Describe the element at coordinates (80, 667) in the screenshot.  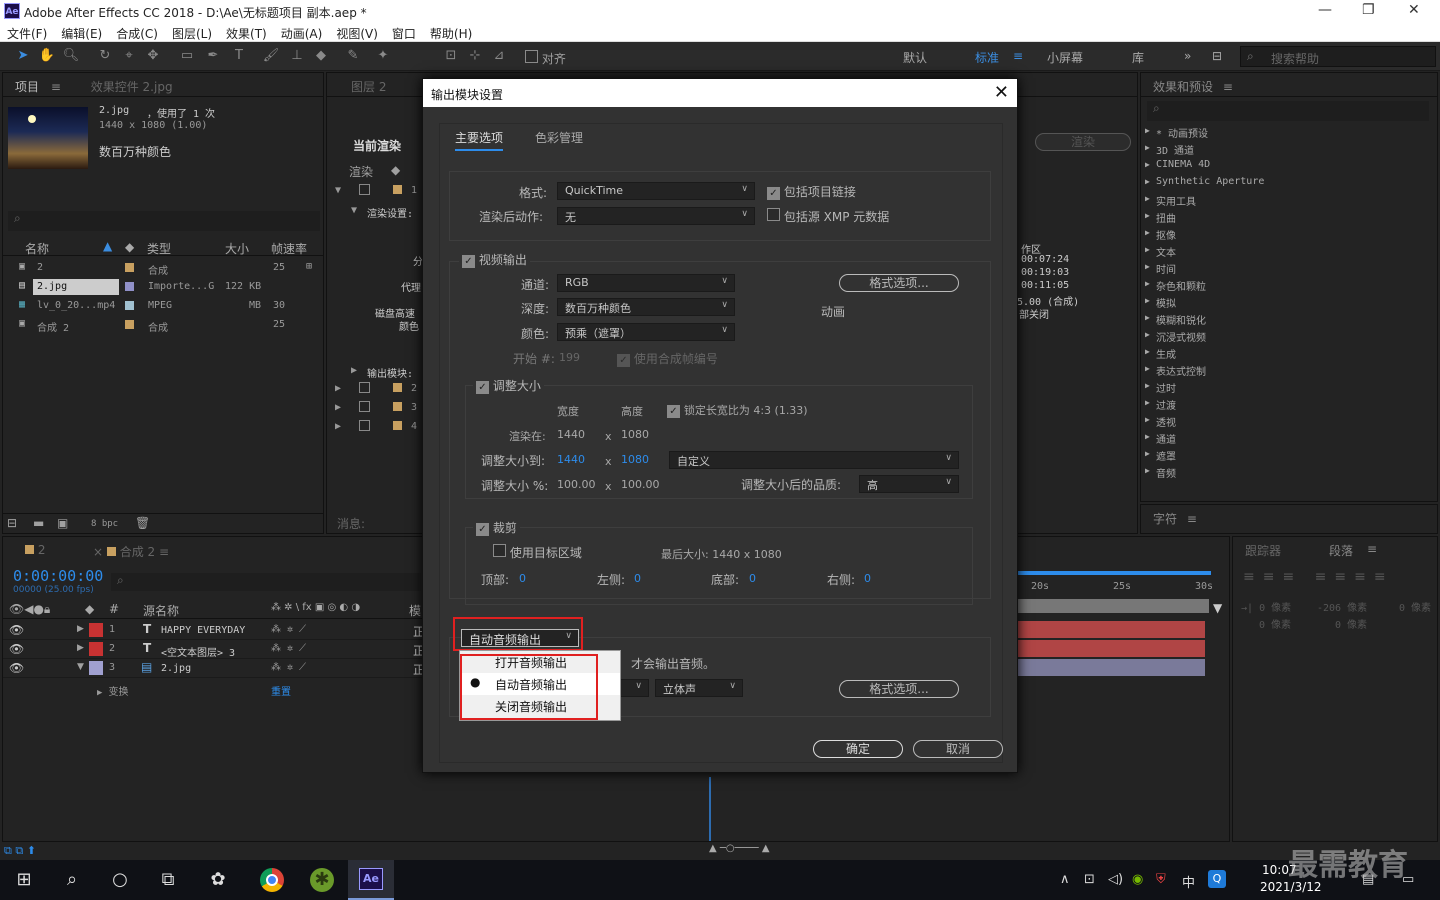
I see `collapse-arrow-icon: ▼` at that location.